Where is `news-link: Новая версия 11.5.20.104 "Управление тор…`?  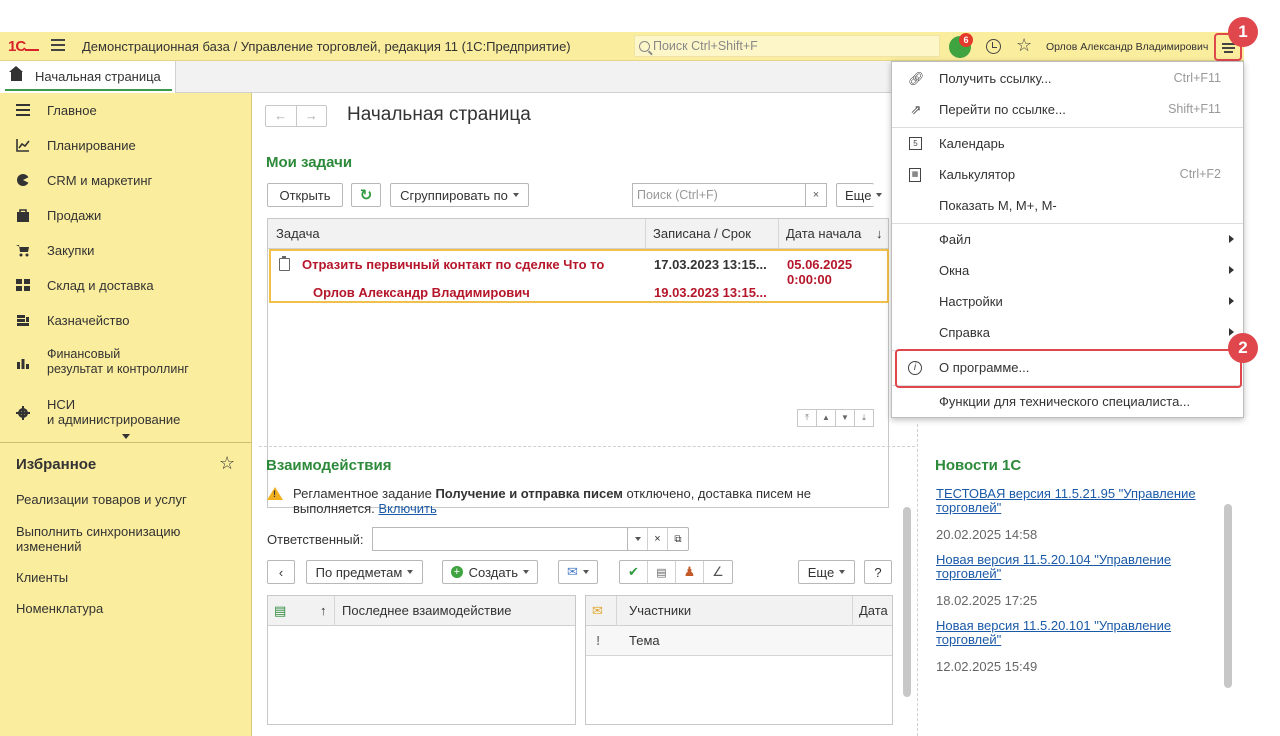
news-link: Новая версия 11.5.20.104 "Управление тор… is located at coordinates (1071, 567).